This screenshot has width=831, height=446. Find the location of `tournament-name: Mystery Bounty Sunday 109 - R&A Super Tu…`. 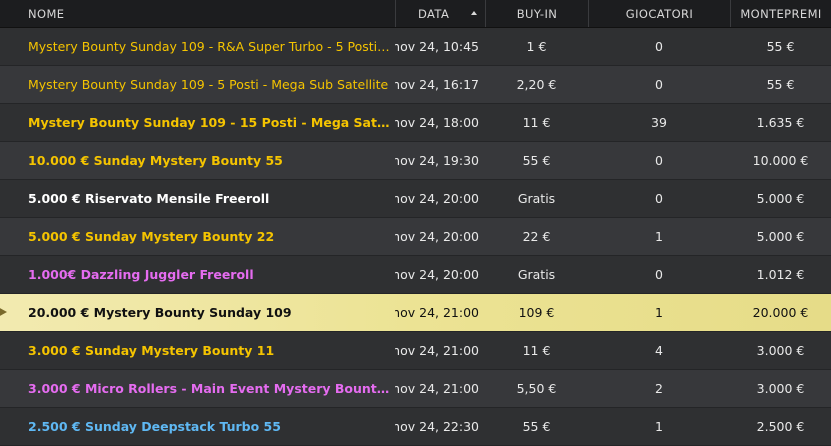

tournament-name: Mystery Bounty Sunday 109 - R&A Super Tu… is located at coordinates (209, 46).